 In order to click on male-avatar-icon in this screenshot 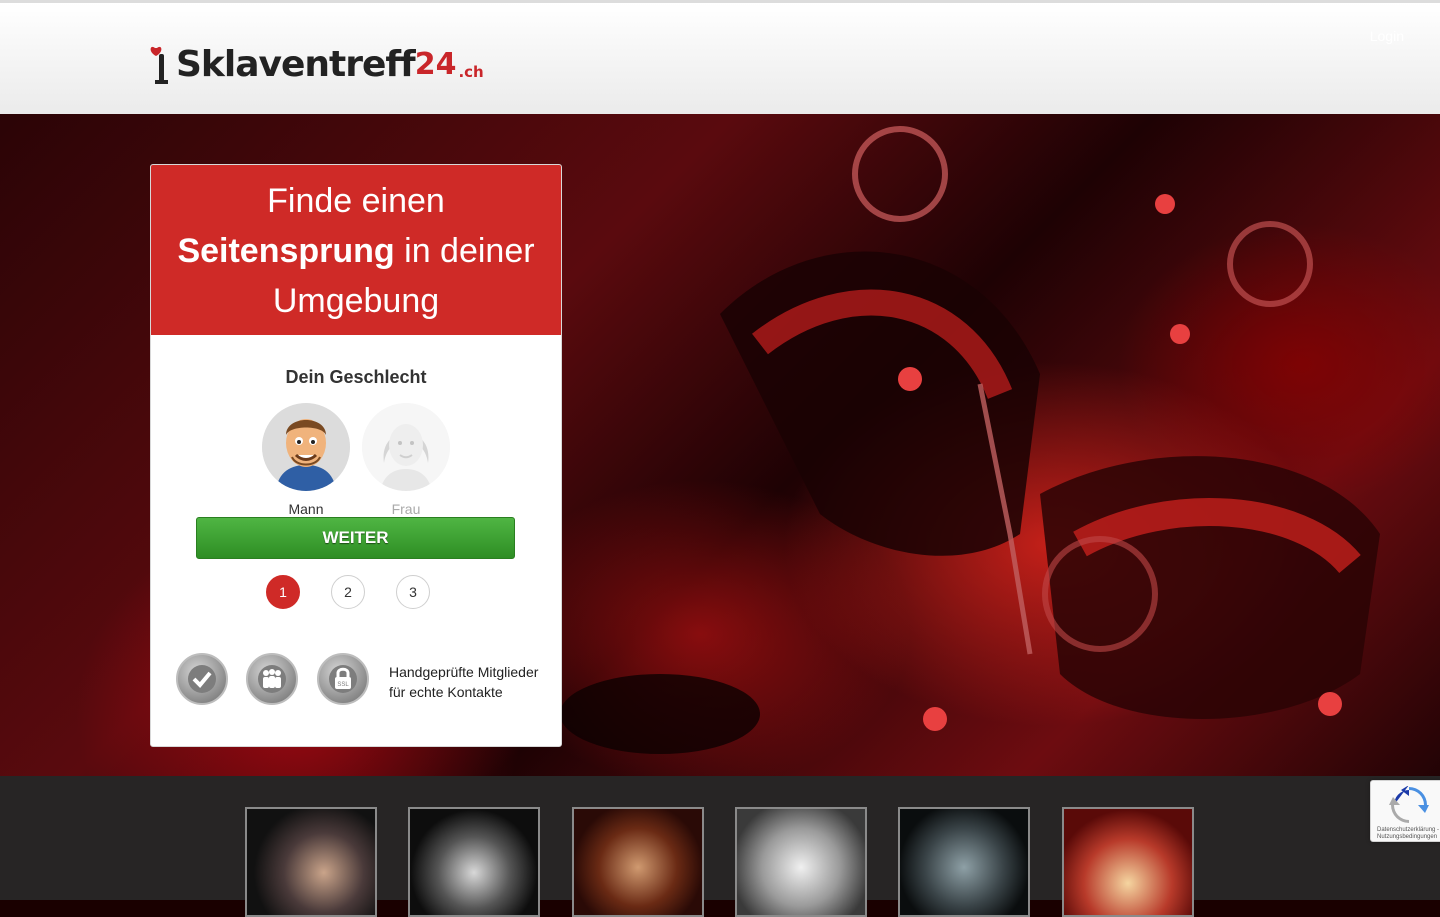, I will do `click(306, 447)`.